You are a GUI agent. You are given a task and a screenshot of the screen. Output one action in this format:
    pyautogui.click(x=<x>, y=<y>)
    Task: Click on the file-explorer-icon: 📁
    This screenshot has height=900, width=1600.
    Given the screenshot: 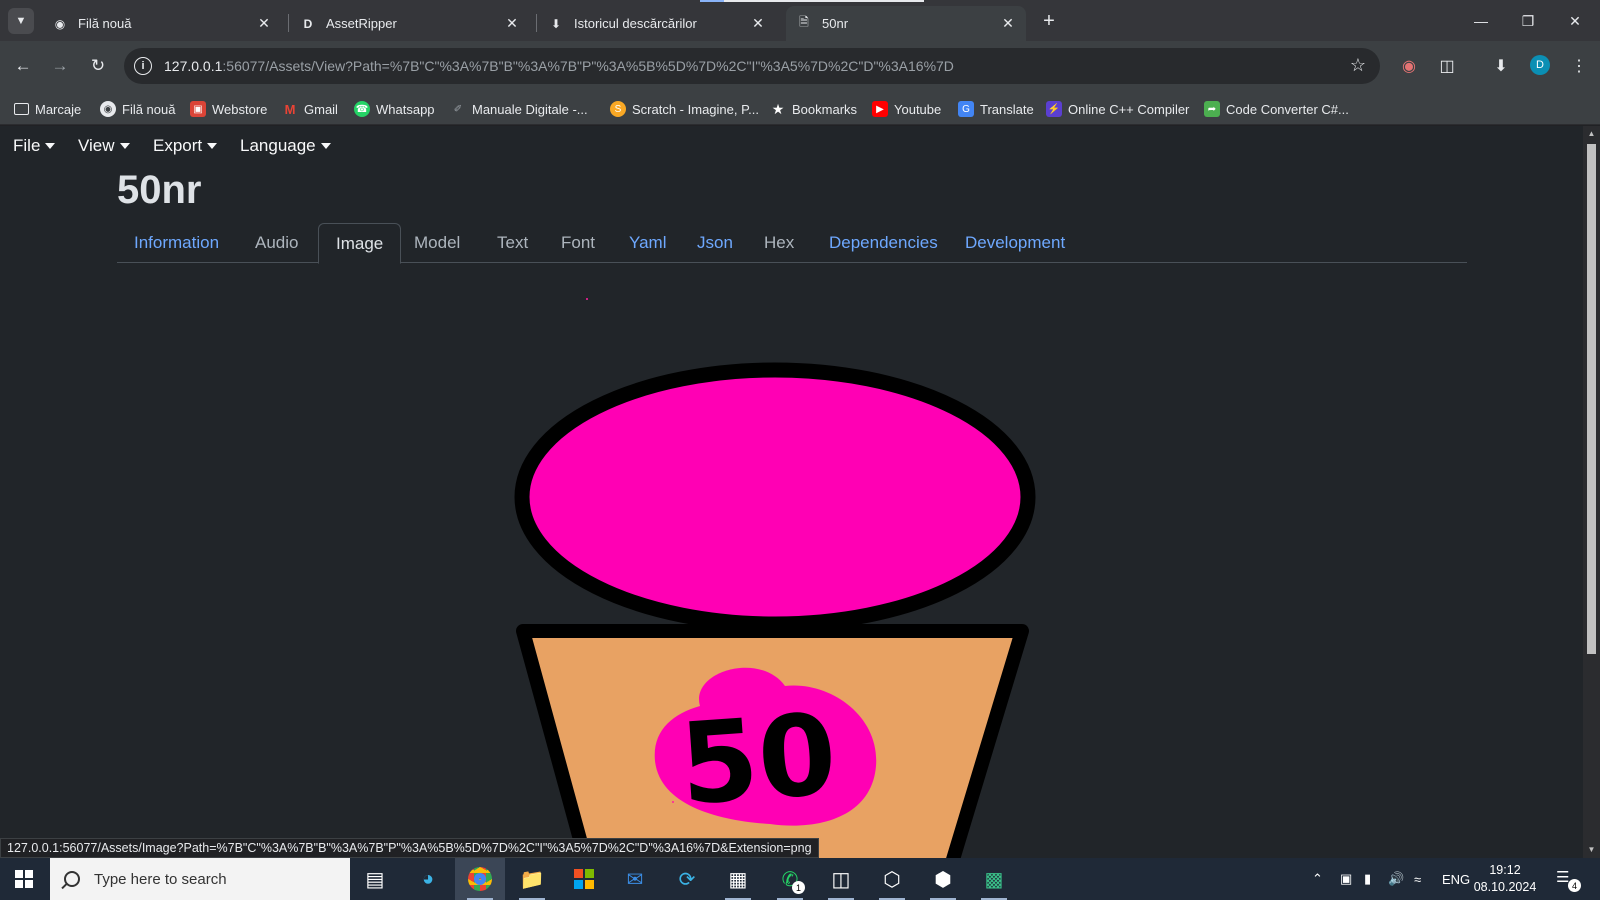 What is the action you would take?
    pyautogui.click(x=532, y=879)
    